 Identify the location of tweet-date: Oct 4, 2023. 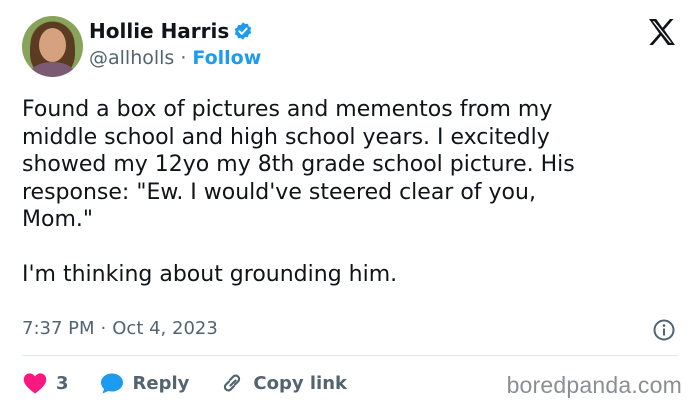
(165, 328).